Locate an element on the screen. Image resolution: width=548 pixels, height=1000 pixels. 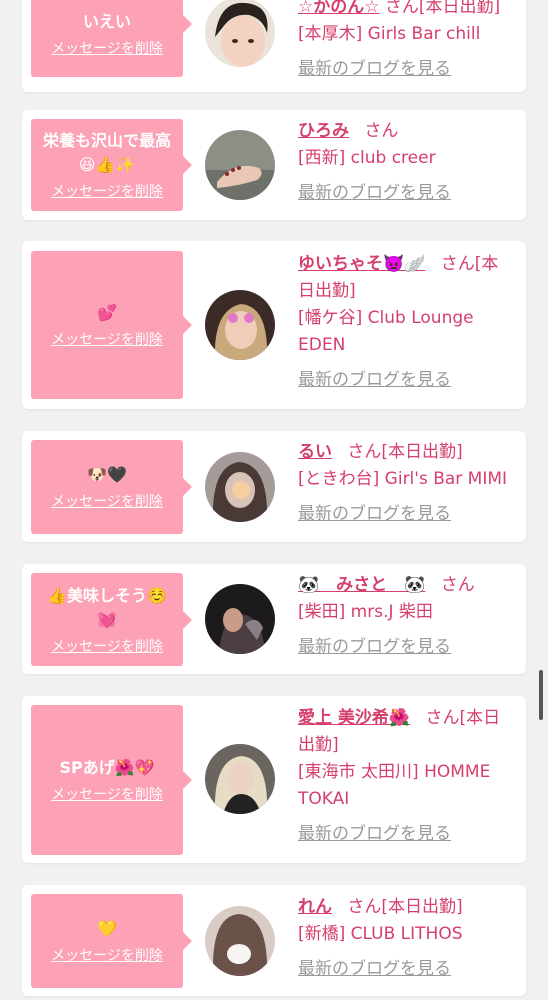
message-bubble: いえい メッセージを削除 is located at coordinates (111, 38).